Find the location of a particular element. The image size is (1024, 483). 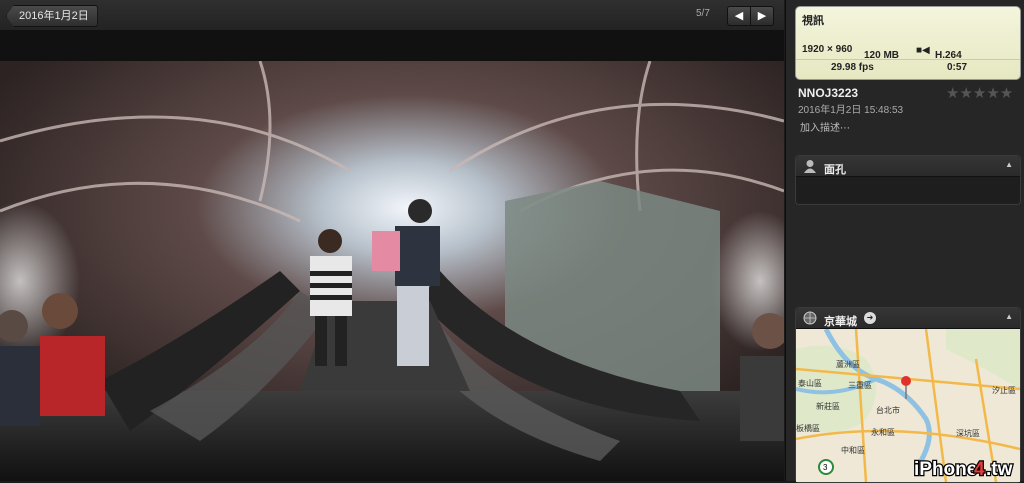

map-label: 新莊區 is located at coordinates (828, 406).